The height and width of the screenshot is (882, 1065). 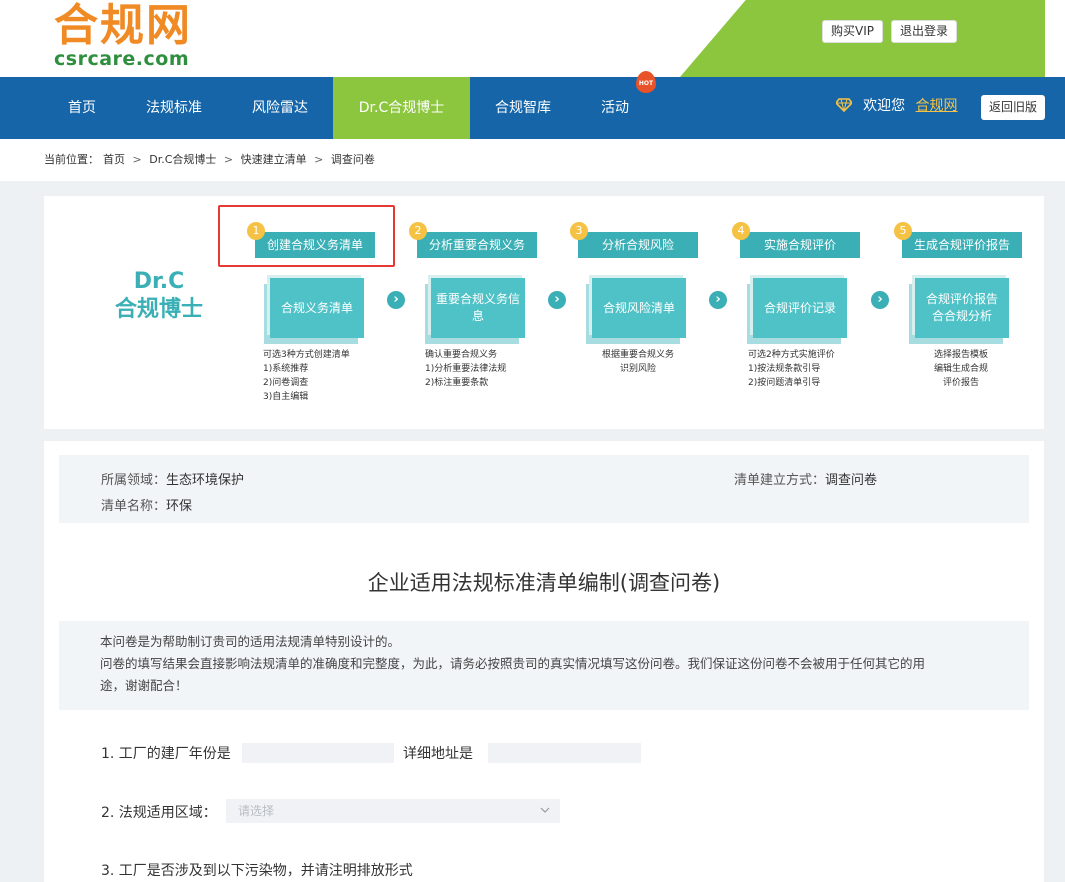 What do you see at coordinates (579, 231) in the screenshot?
I see `step-3-number: 3` at bounding box center [579, 231].